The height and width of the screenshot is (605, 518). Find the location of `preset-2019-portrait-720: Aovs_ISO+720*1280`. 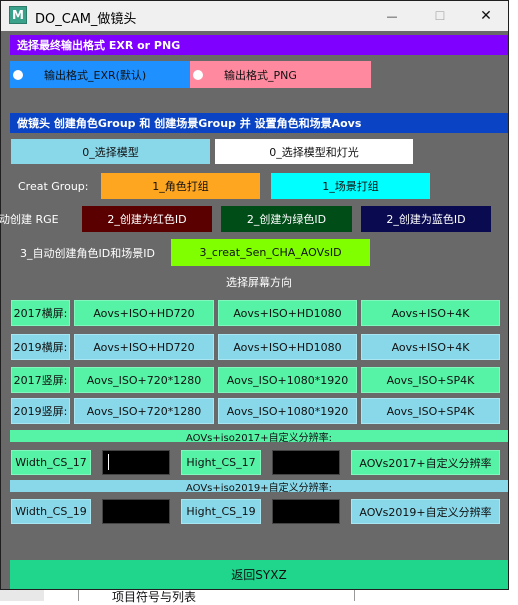

preset-2019-portrait-720: Aovs_ISO+720*1280 is located at coordinates (144, 411).